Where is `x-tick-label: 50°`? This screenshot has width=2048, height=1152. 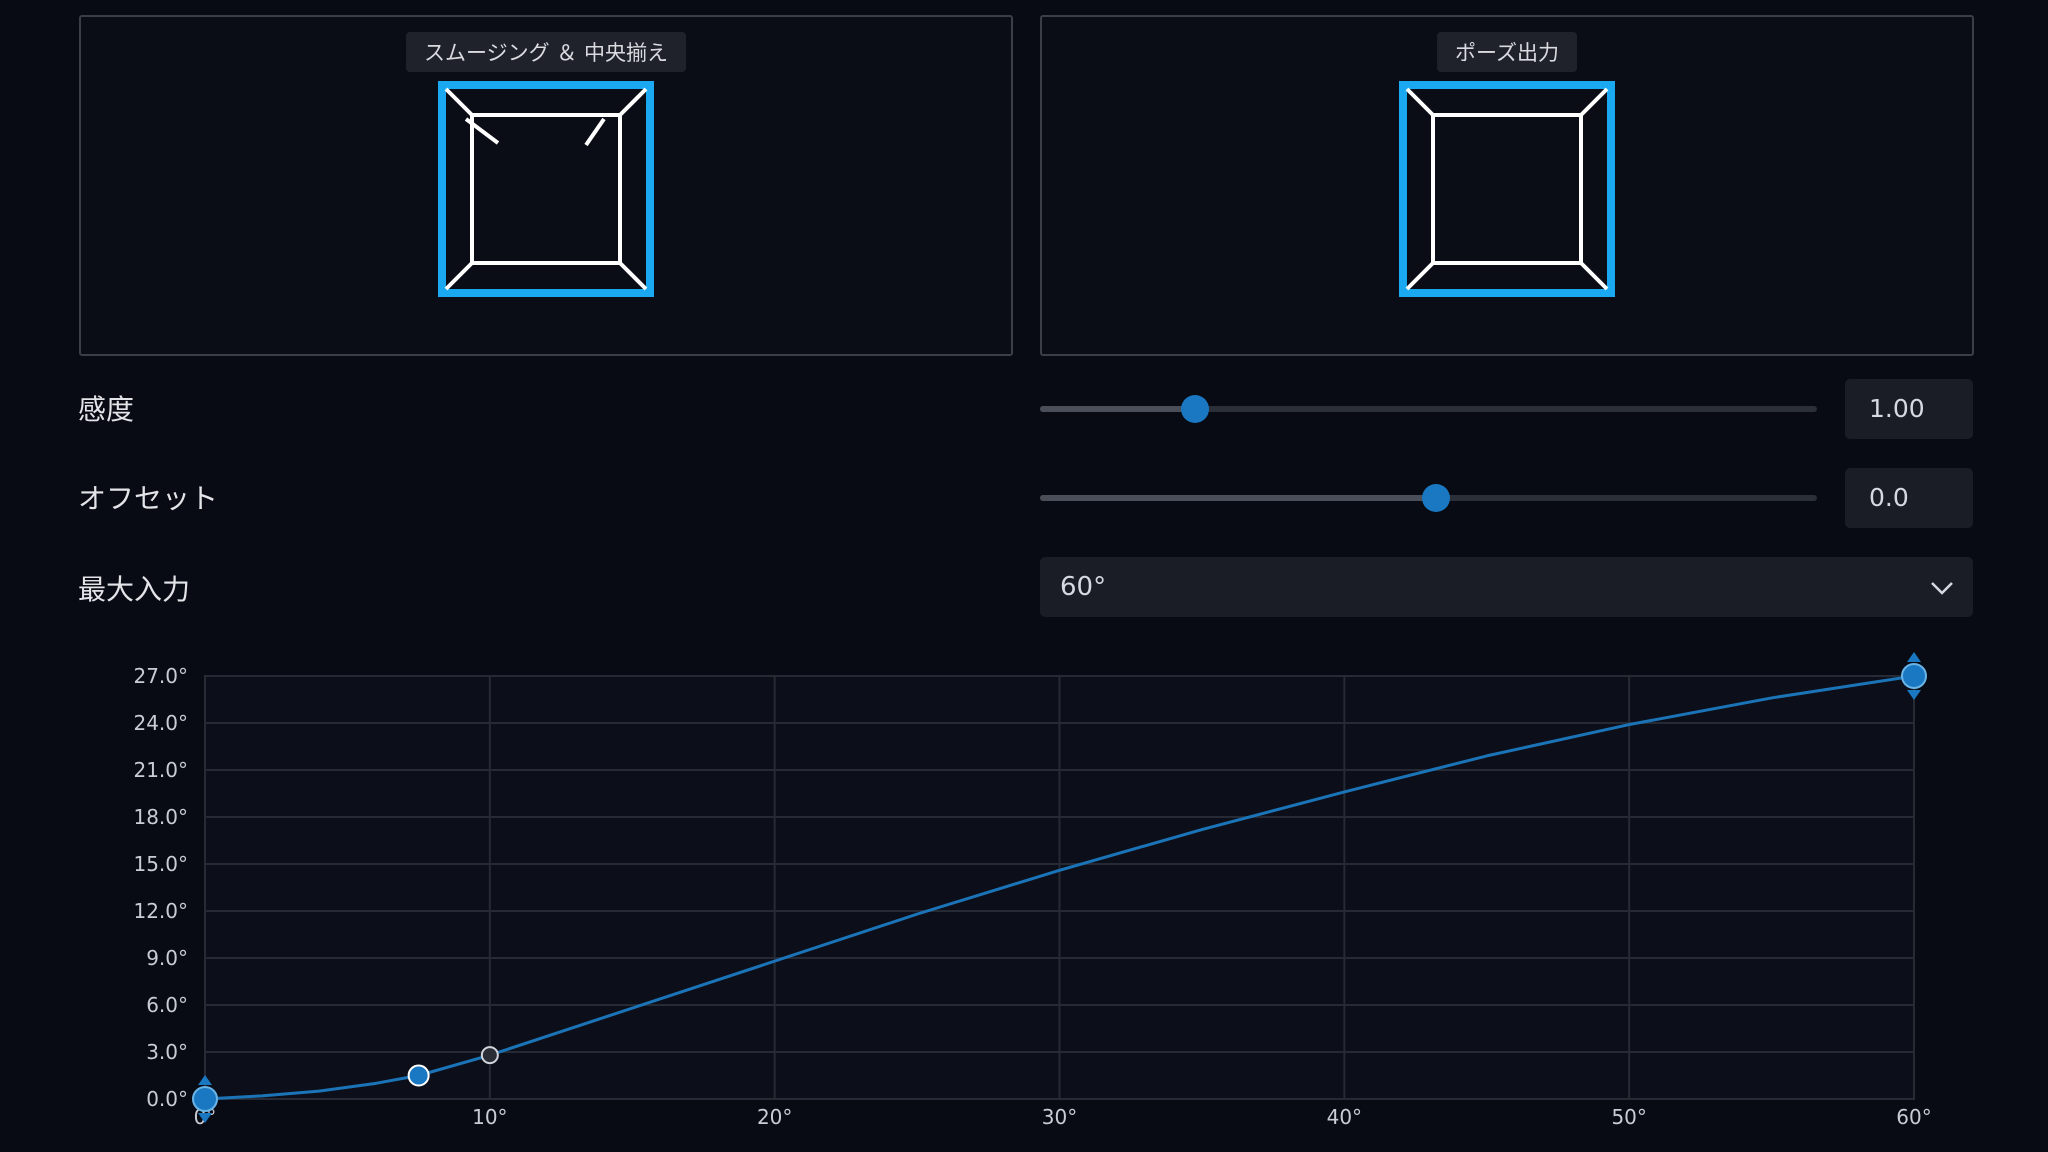
x-tick-label: 50° is located at coordinates (1628, 1117).